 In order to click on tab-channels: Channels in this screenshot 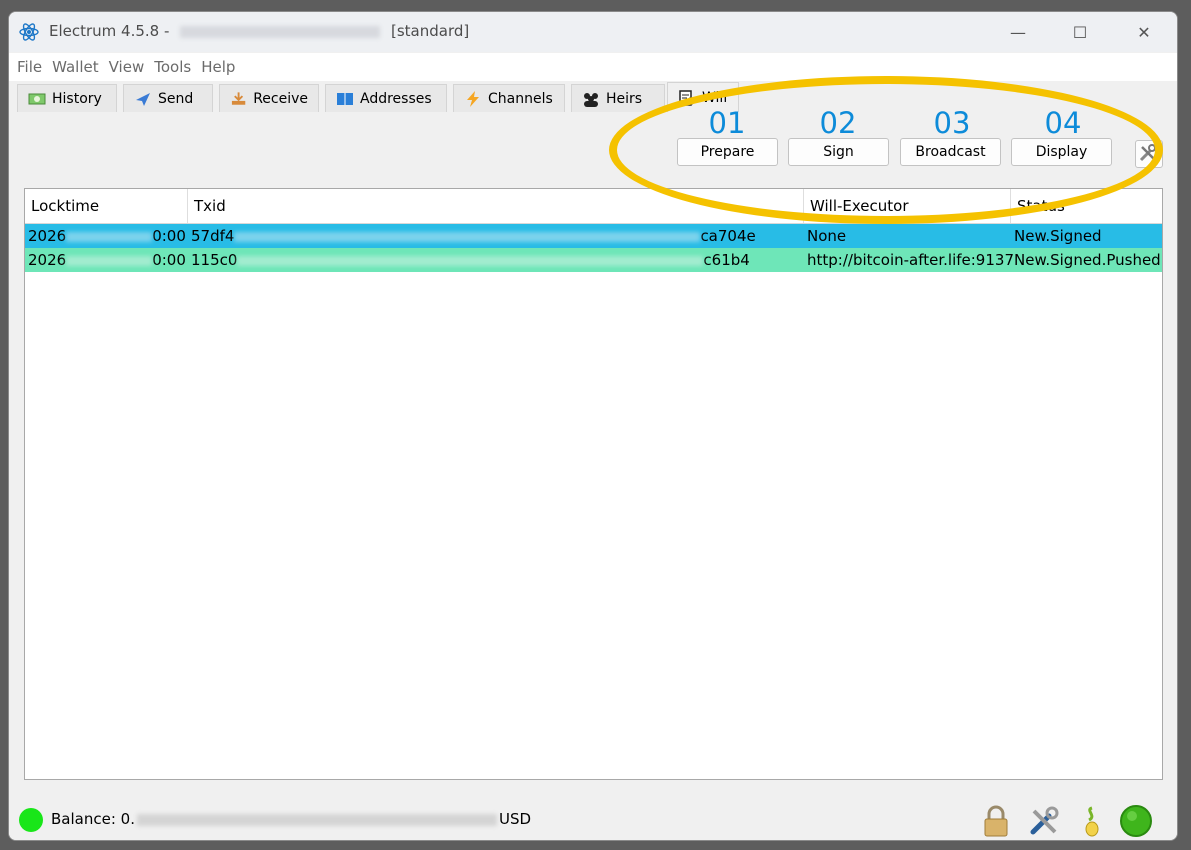, I will do `click(509, 98)`.